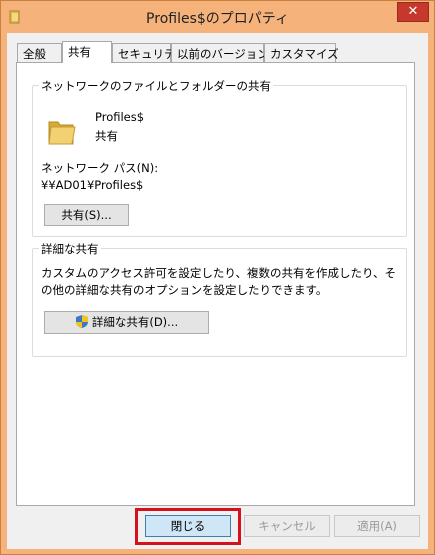 The width and height of the screenshot is (435, 555). I want to click on network-share-group-title: ネットワークのファイルとフォルダーの共有, so click(156, 86).